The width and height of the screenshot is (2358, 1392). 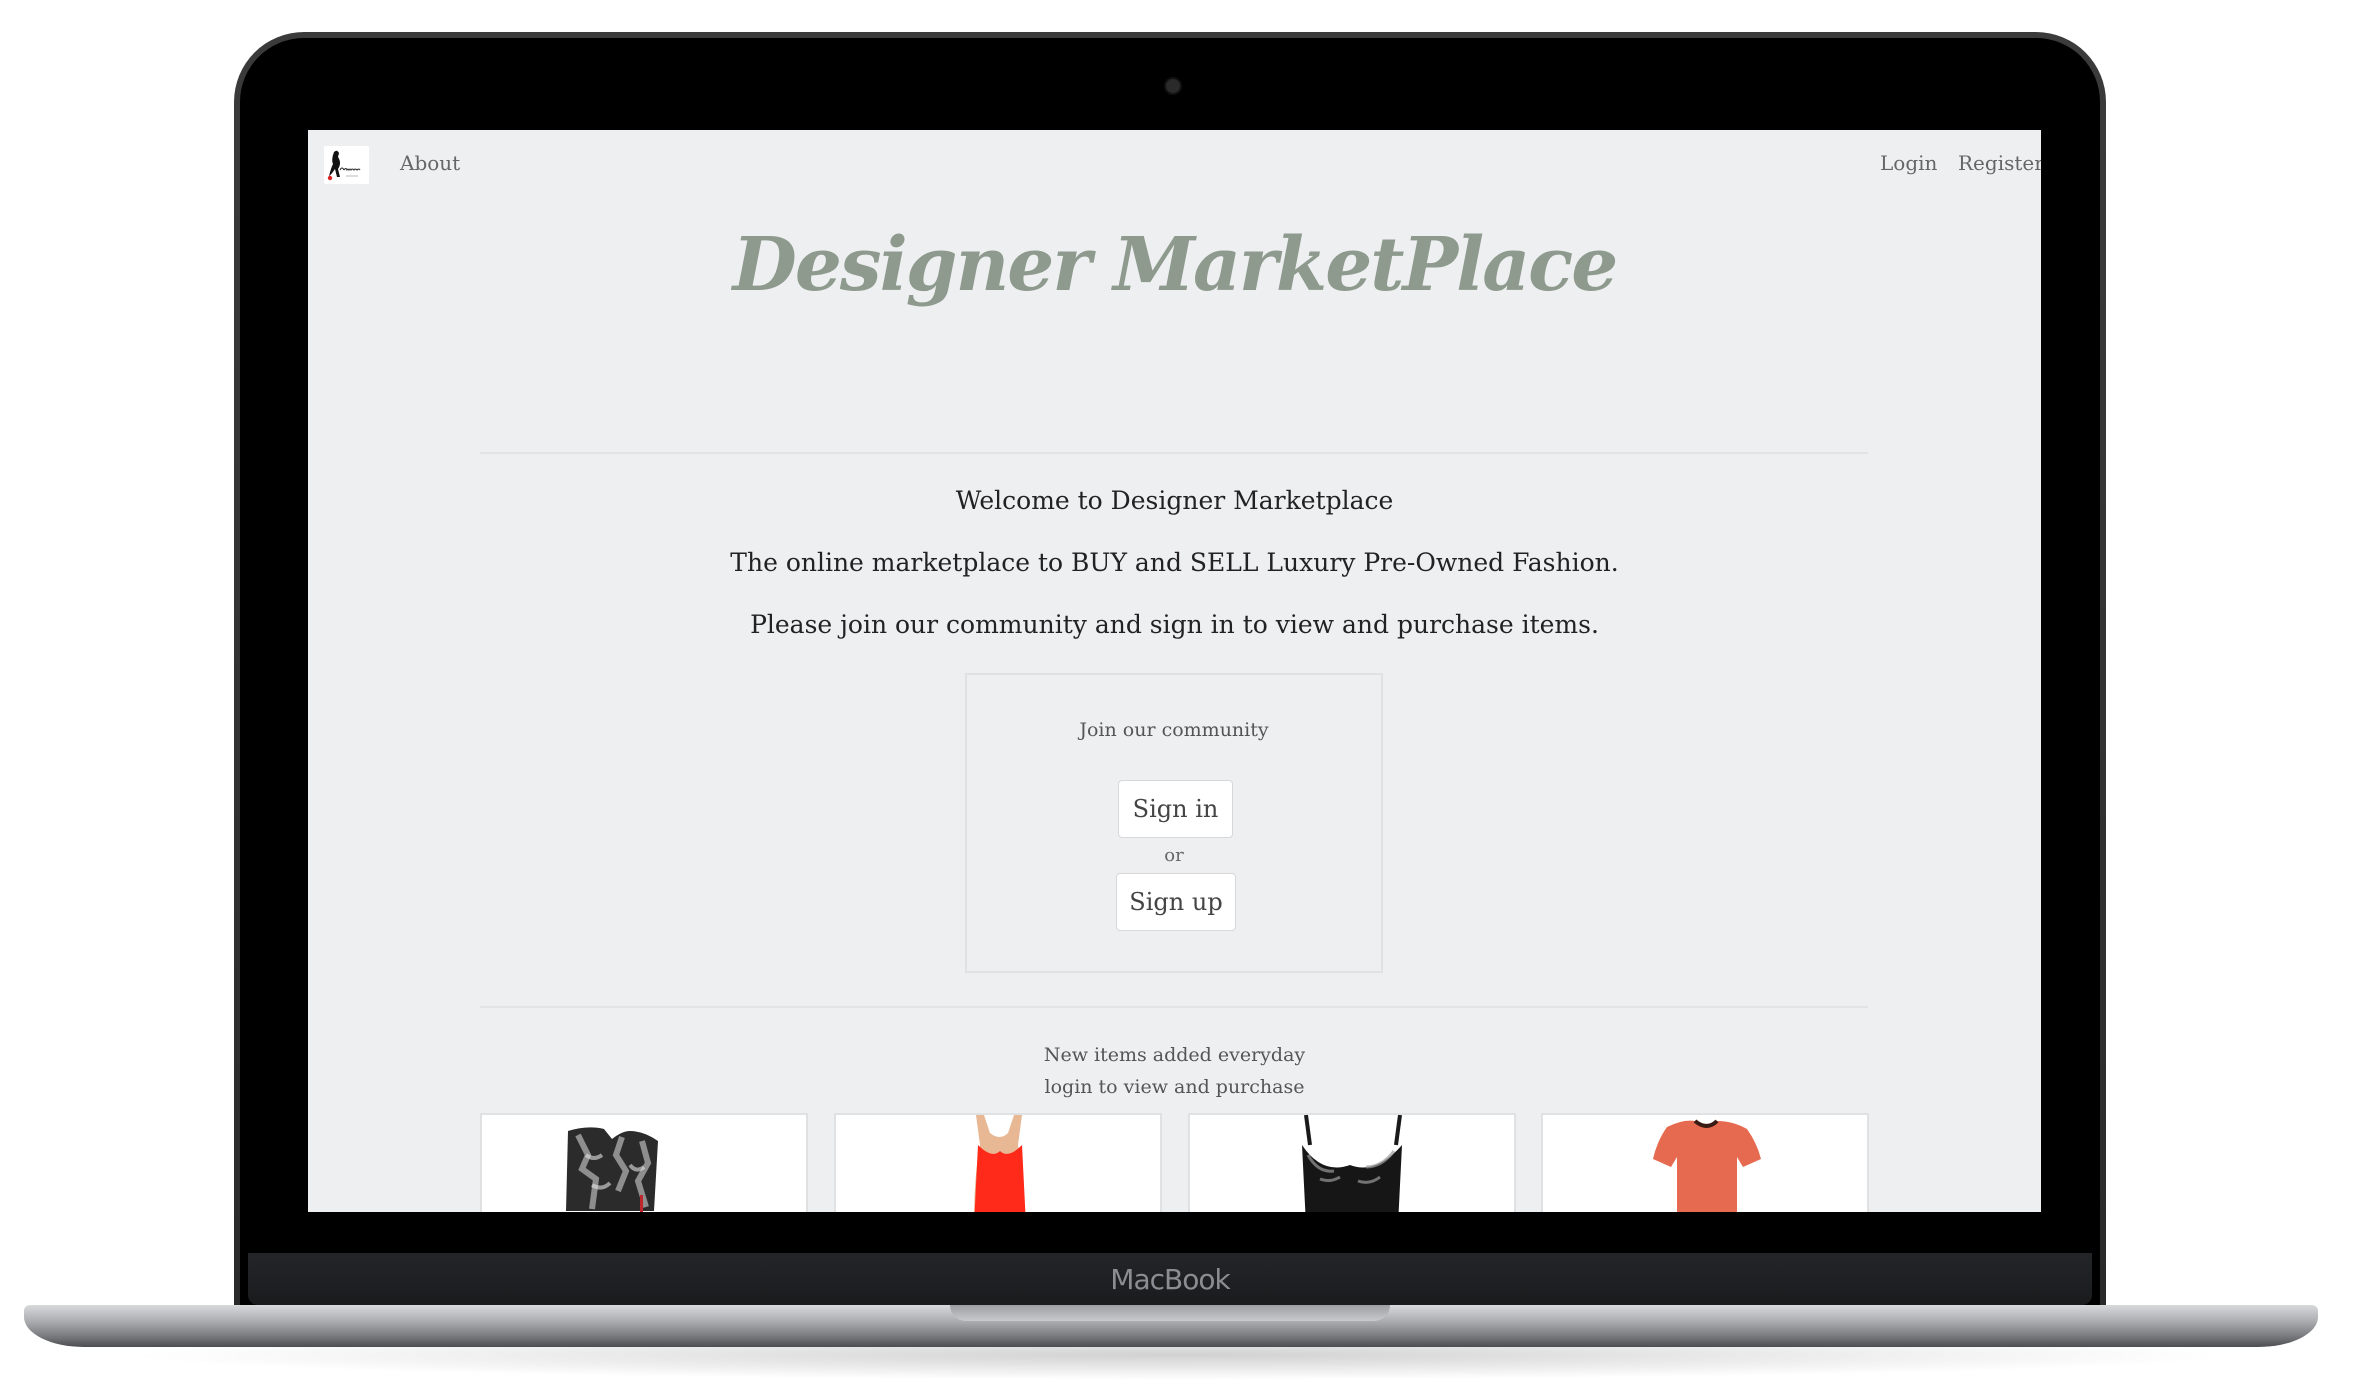 What do you see at coordinates (1174, 730) in the screenshot?
I see `join-title: Join our community` at bounding box center [1174, 730].